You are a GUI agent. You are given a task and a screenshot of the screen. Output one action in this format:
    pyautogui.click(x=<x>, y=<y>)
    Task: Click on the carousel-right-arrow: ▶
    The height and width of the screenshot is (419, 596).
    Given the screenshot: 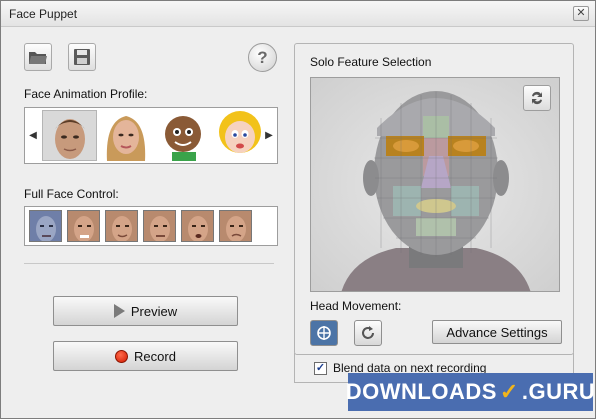 What is the action you would take?
    pyautogui.click(x=269, y=135)
    